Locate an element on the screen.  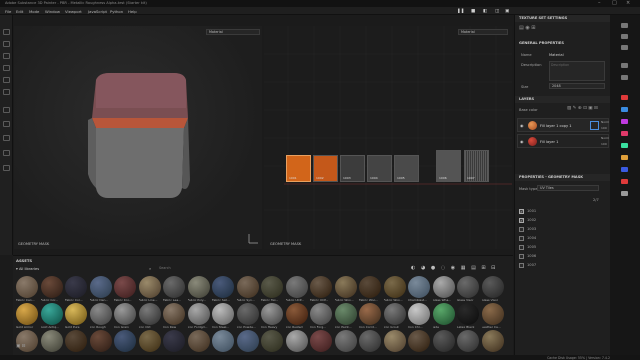
search-icon: ⌕ is located at coordinates (150, 268).